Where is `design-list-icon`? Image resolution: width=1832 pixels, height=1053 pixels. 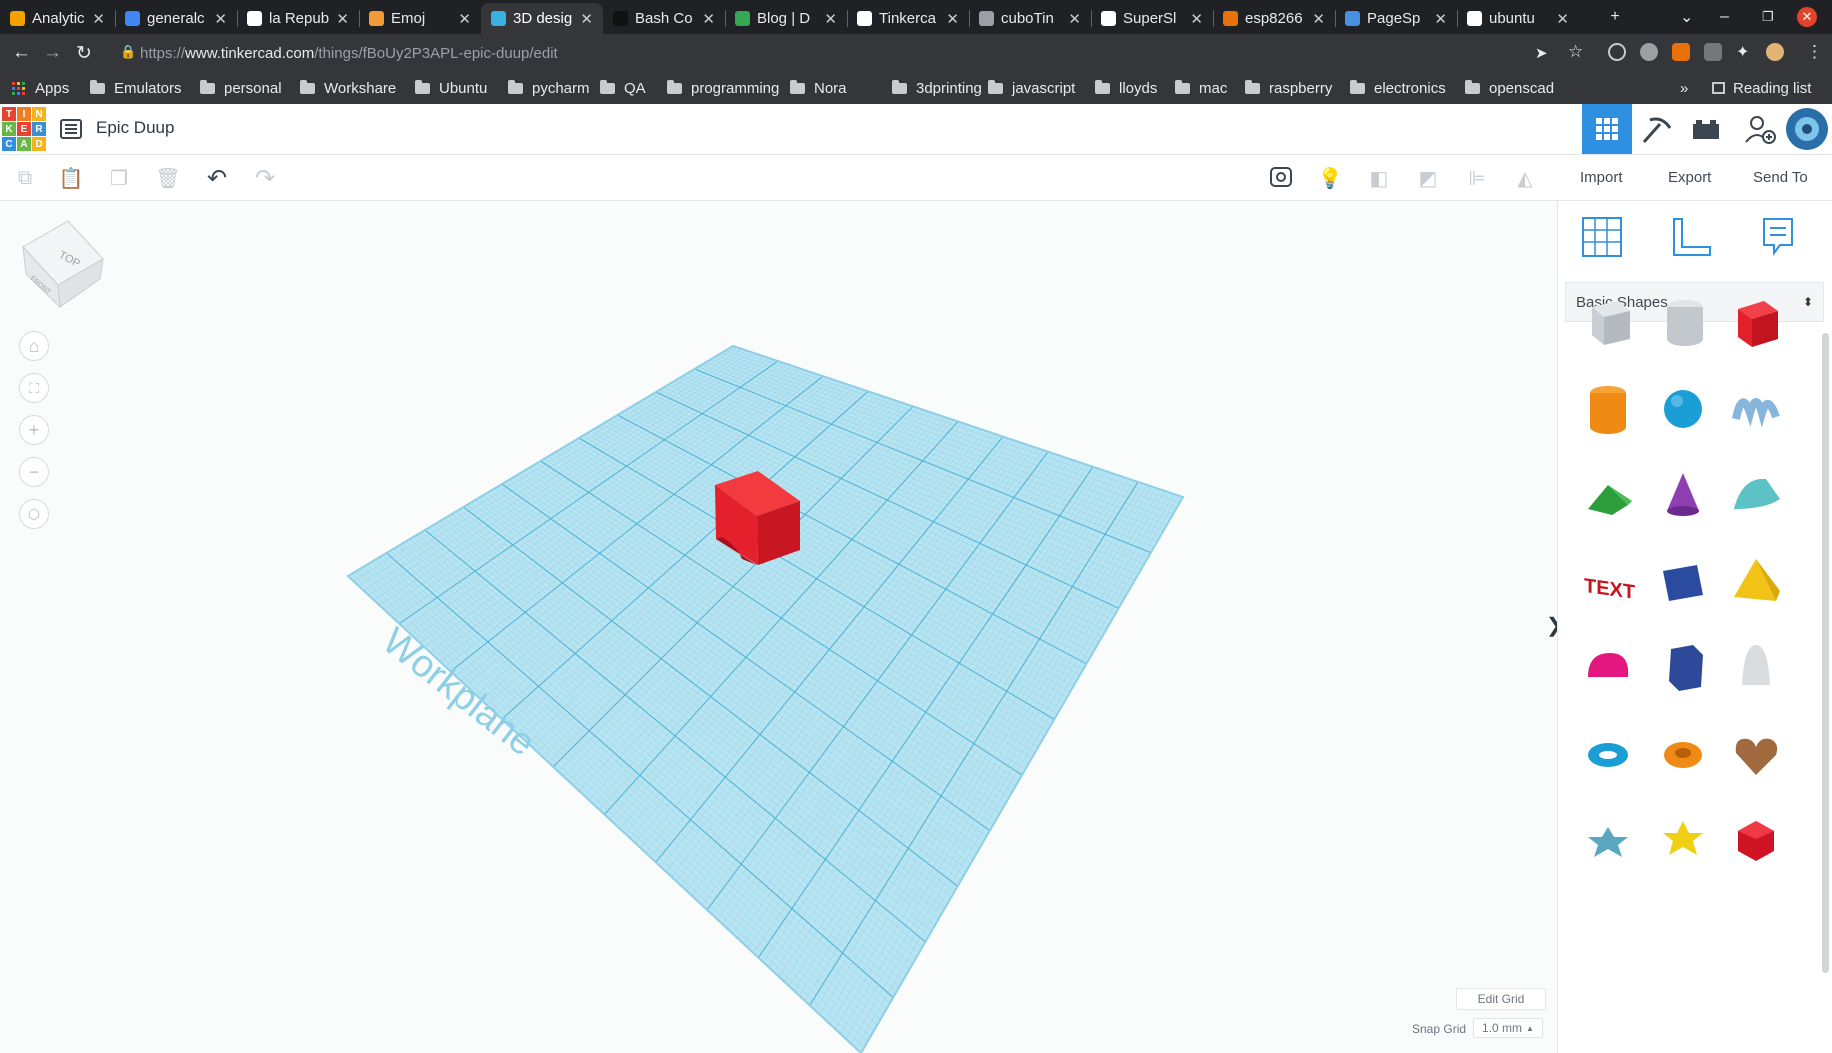 design-list-icon is located at coordinates (71, 129).